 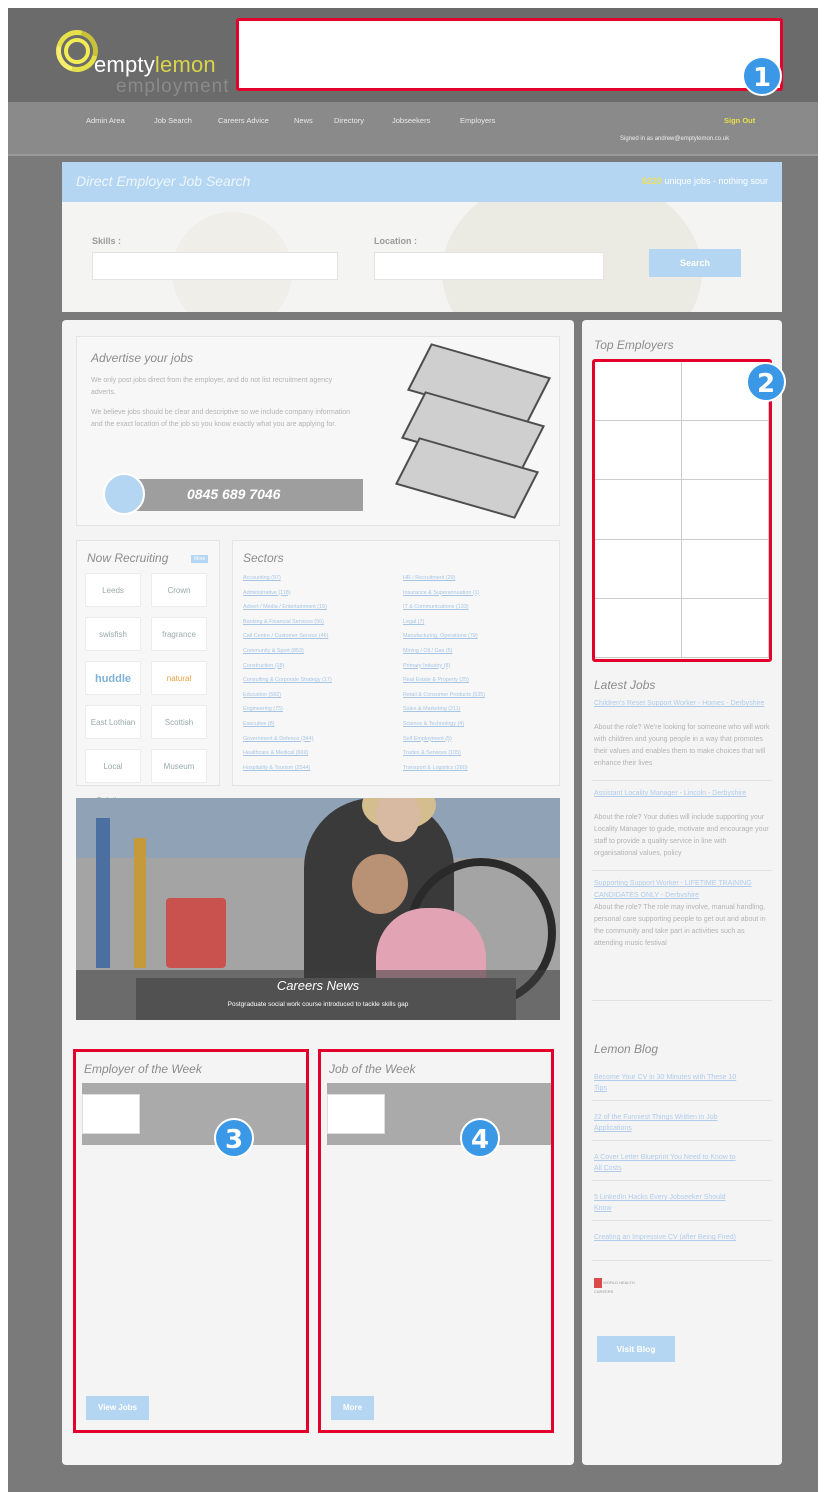 I want to click on sector-link: Accounting (97), so click(x=262, y=578).